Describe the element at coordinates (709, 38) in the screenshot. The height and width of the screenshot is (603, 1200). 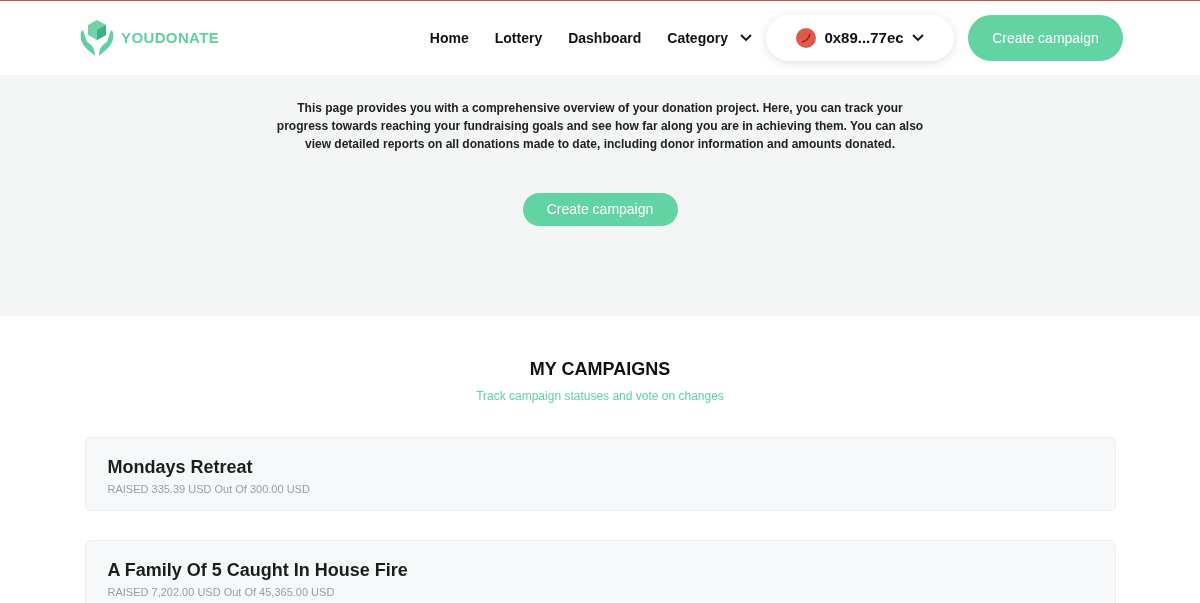
I see `category-dropdown: Category` at that location.